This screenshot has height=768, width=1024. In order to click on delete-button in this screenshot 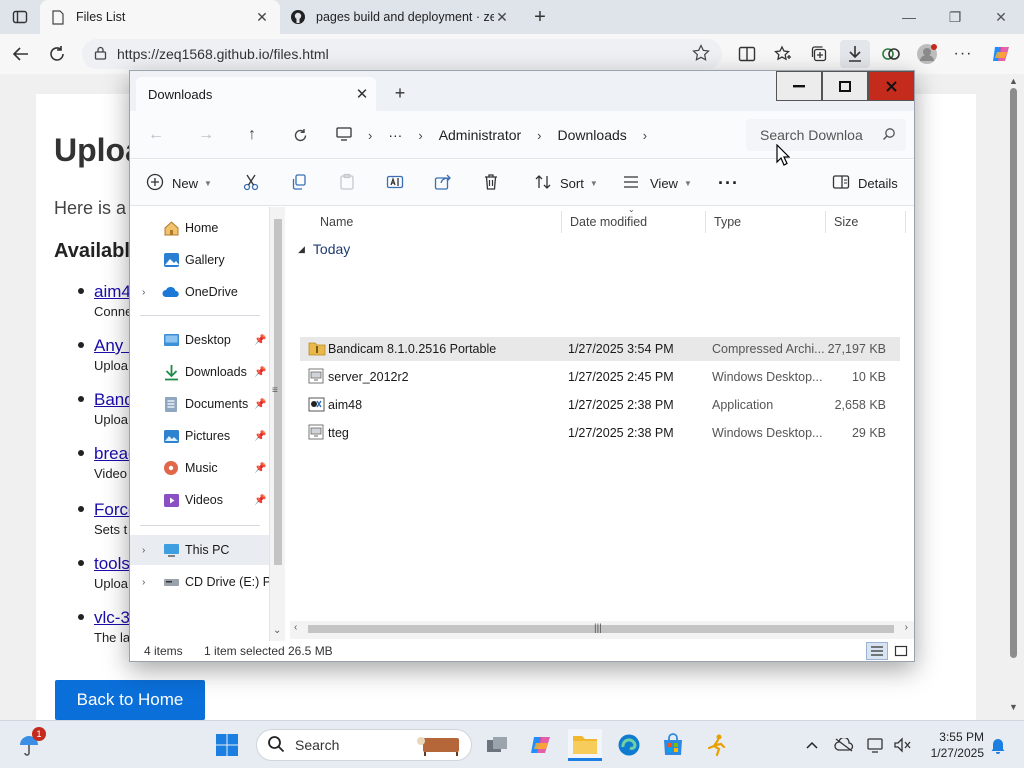, I will do `click(491, 183)`.